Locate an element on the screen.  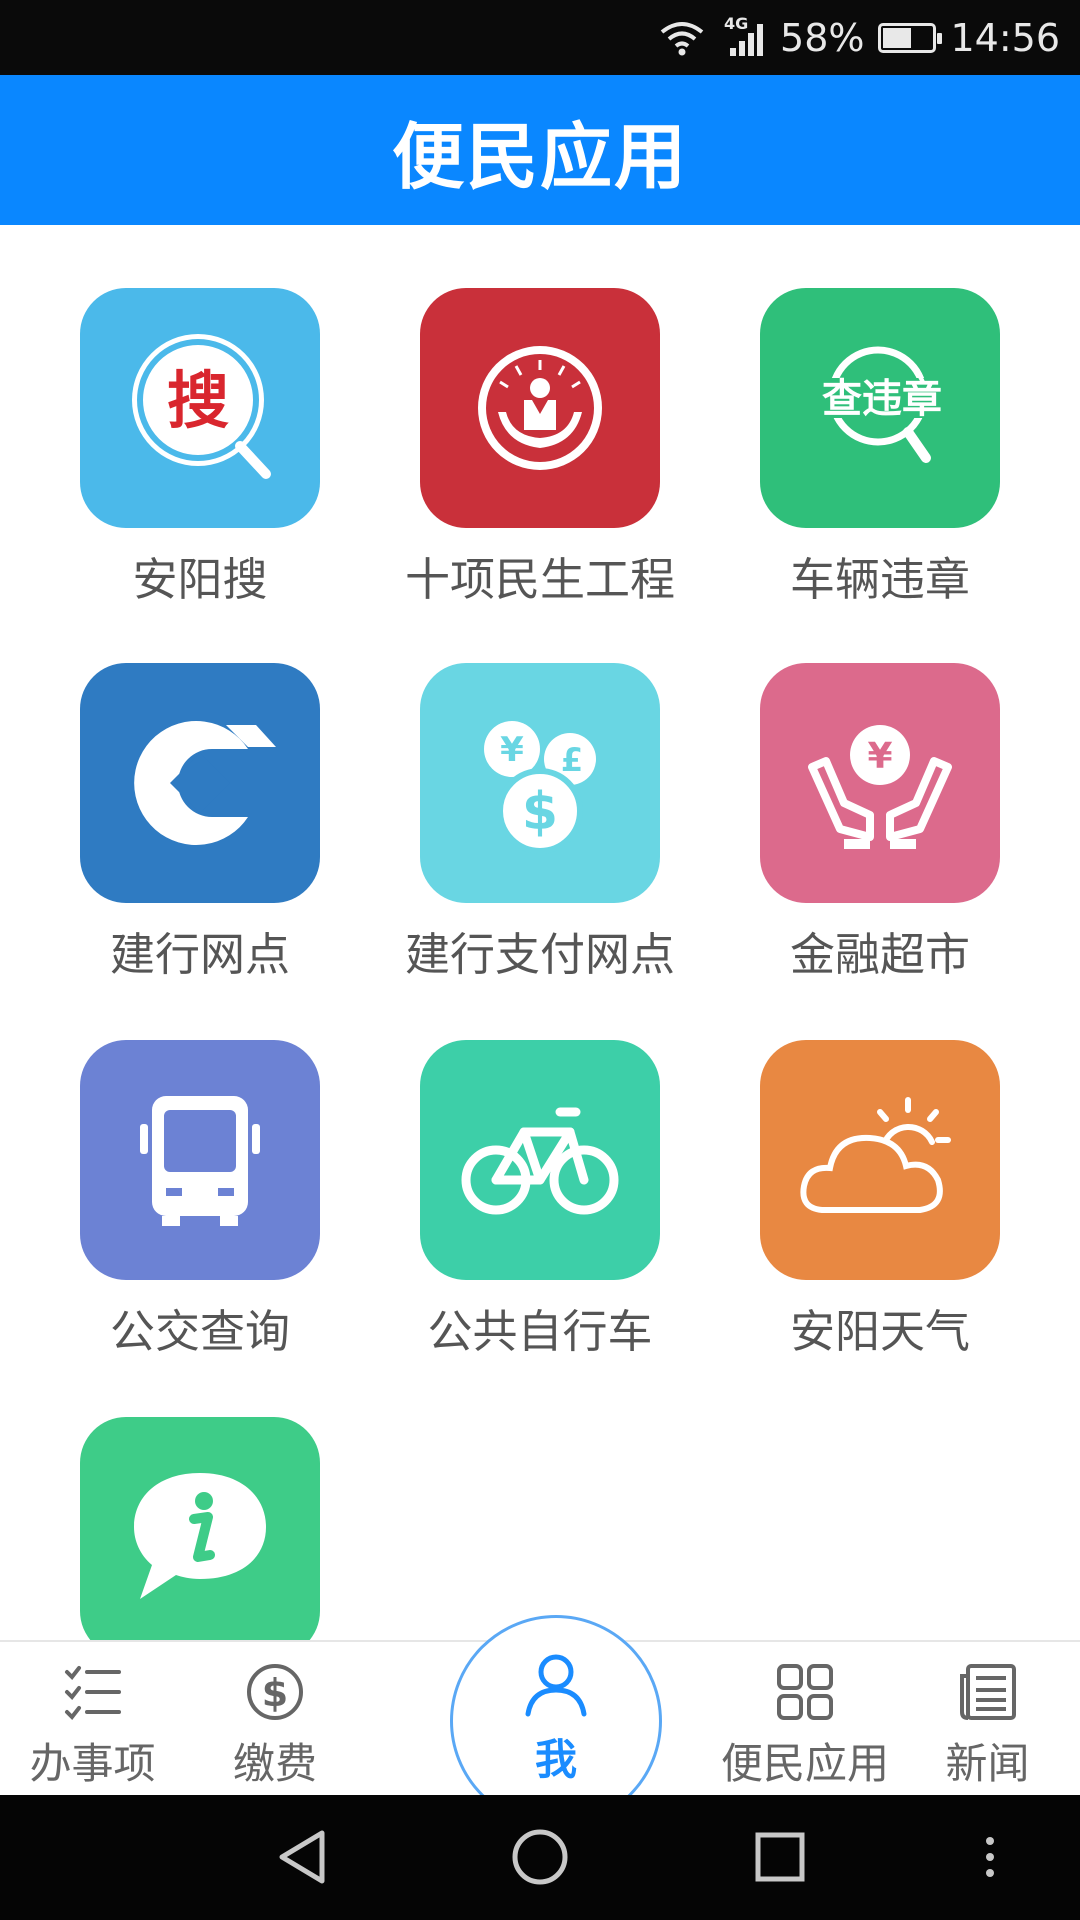
app-tile-anyang-weather: 安阳天气 is located at coordinates (850, 1167).